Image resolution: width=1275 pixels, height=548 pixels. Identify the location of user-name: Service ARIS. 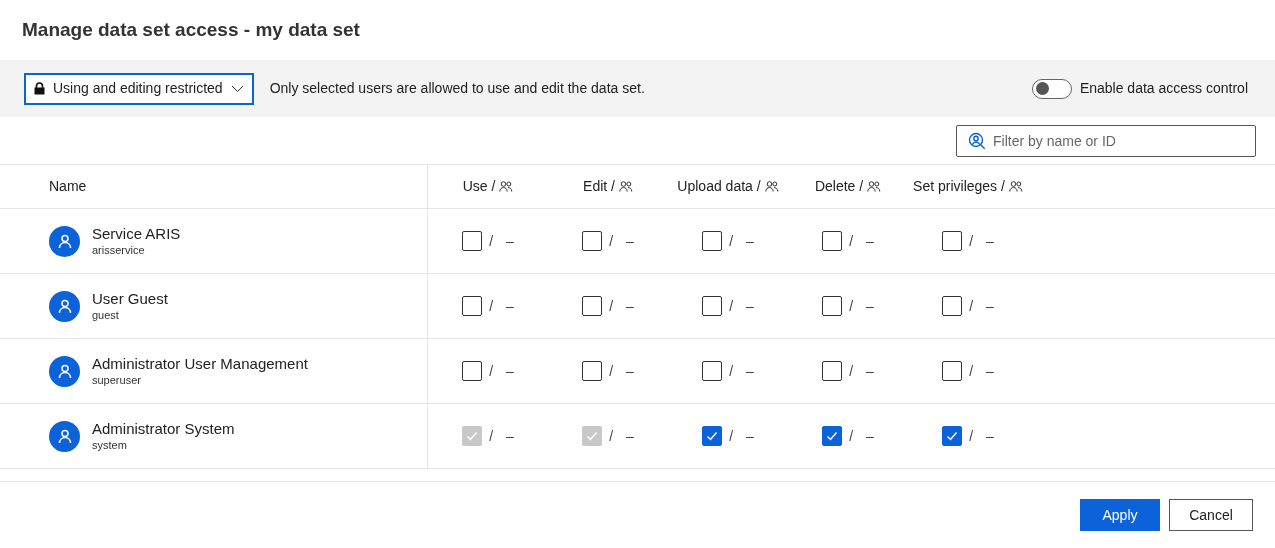
(136, 234).